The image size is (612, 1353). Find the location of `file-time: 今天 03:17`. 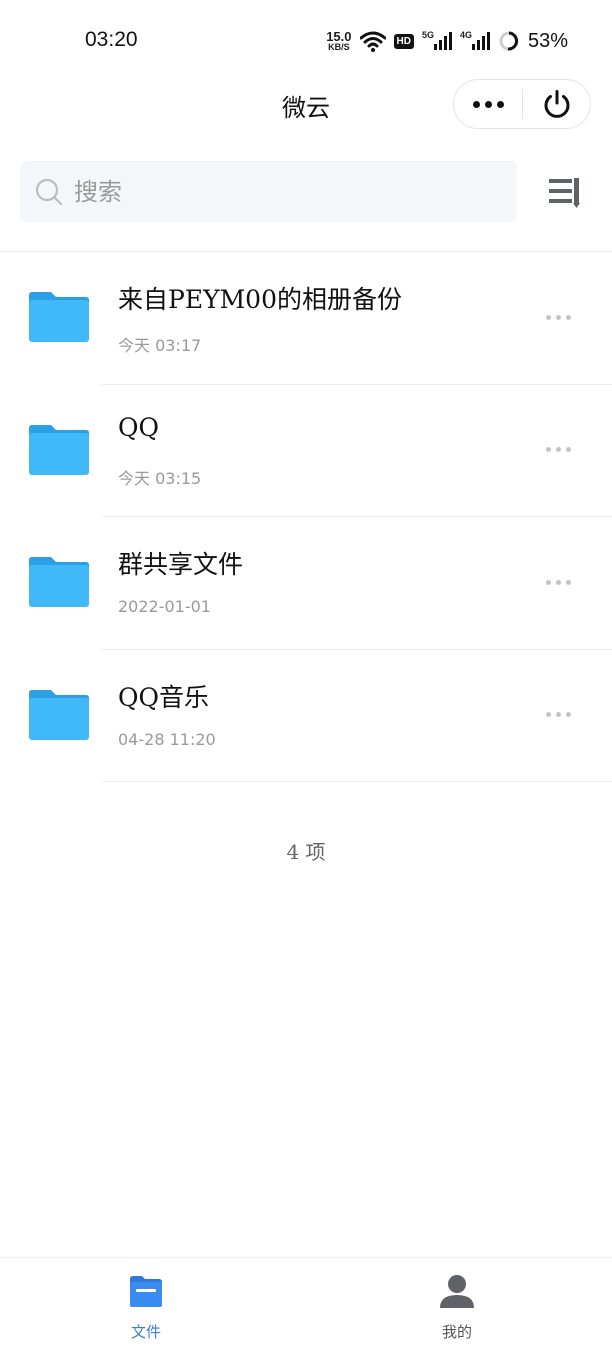

file-time: 今天 03:17 is located at coordinates (160, 345).